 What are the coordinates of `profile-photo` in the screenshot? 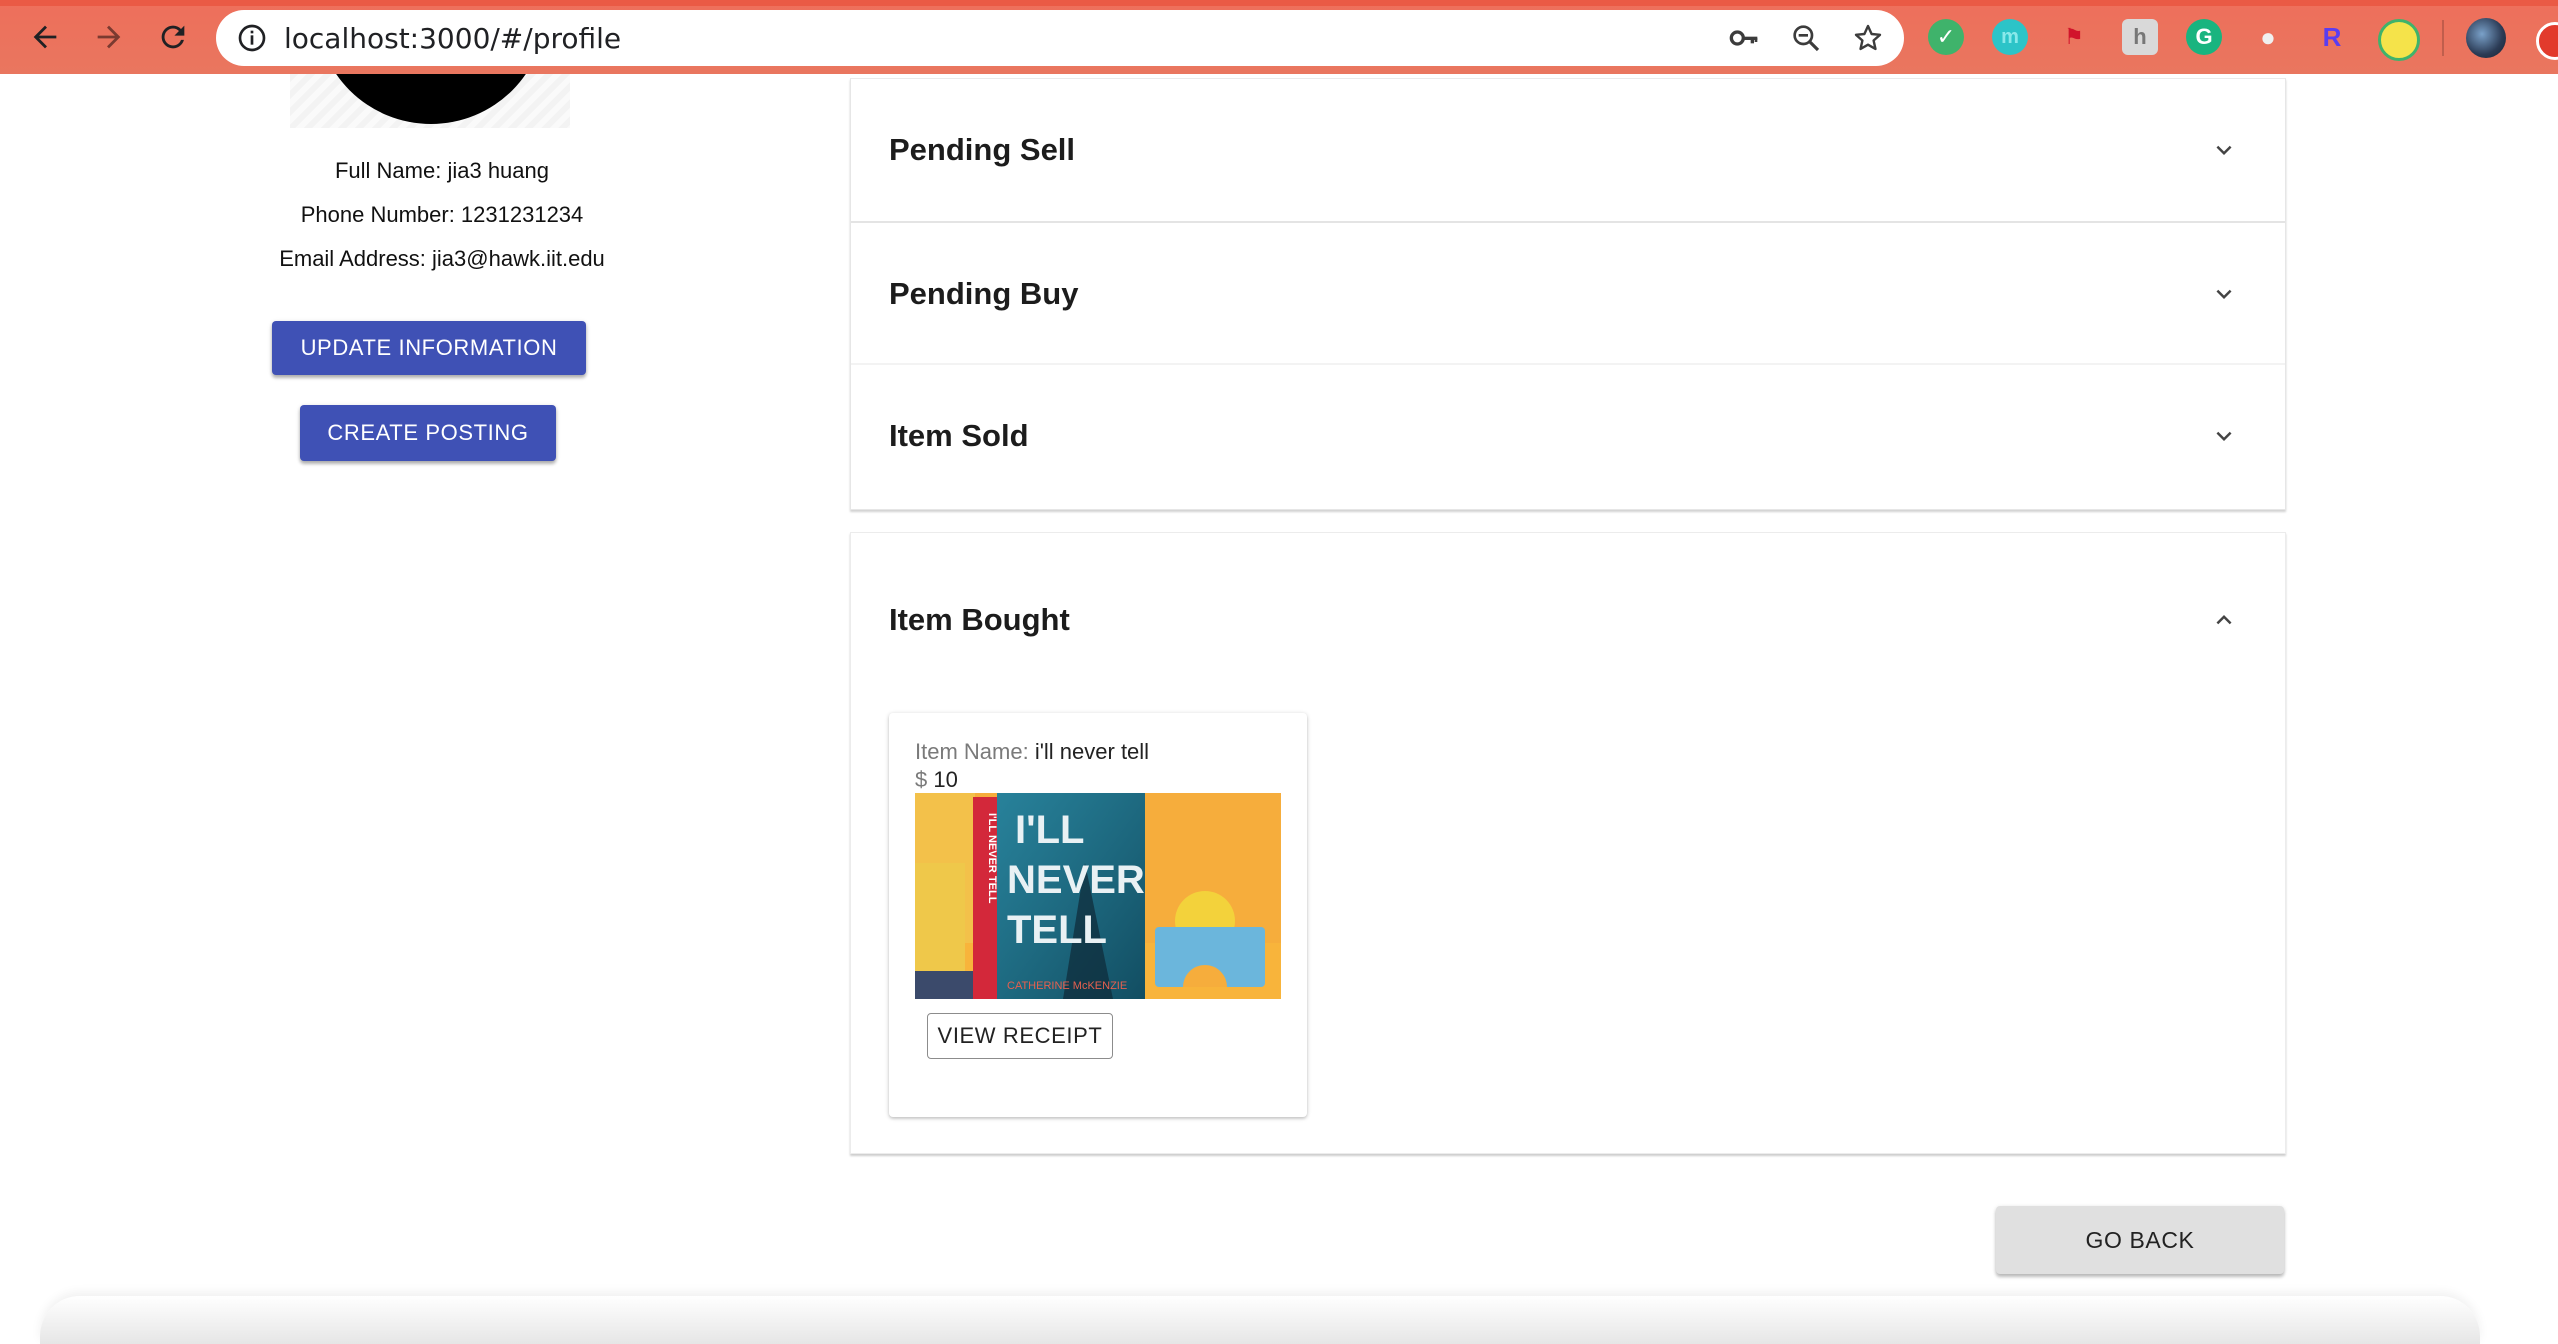 It's located at (431, 99).